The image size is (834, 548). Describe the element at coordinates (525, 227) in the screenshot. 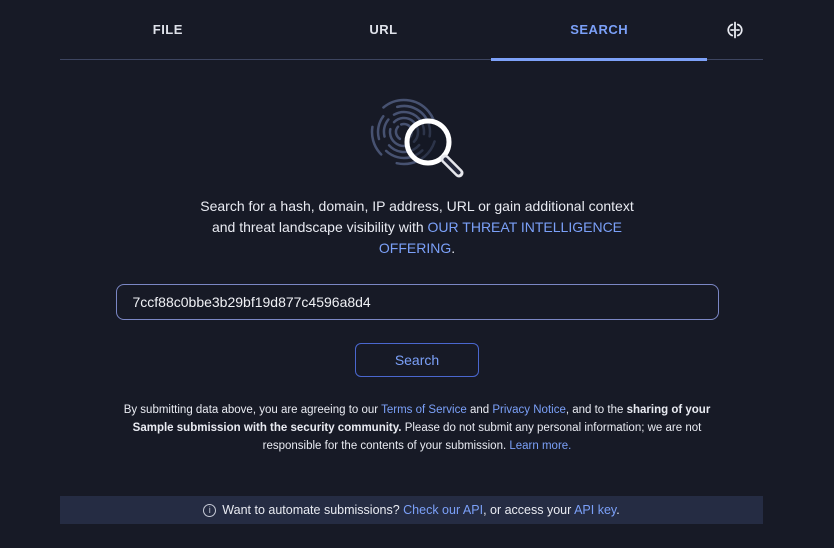

I see `threat-intelligence-link: OUR THREAT INTELLIGENCE` at that location.